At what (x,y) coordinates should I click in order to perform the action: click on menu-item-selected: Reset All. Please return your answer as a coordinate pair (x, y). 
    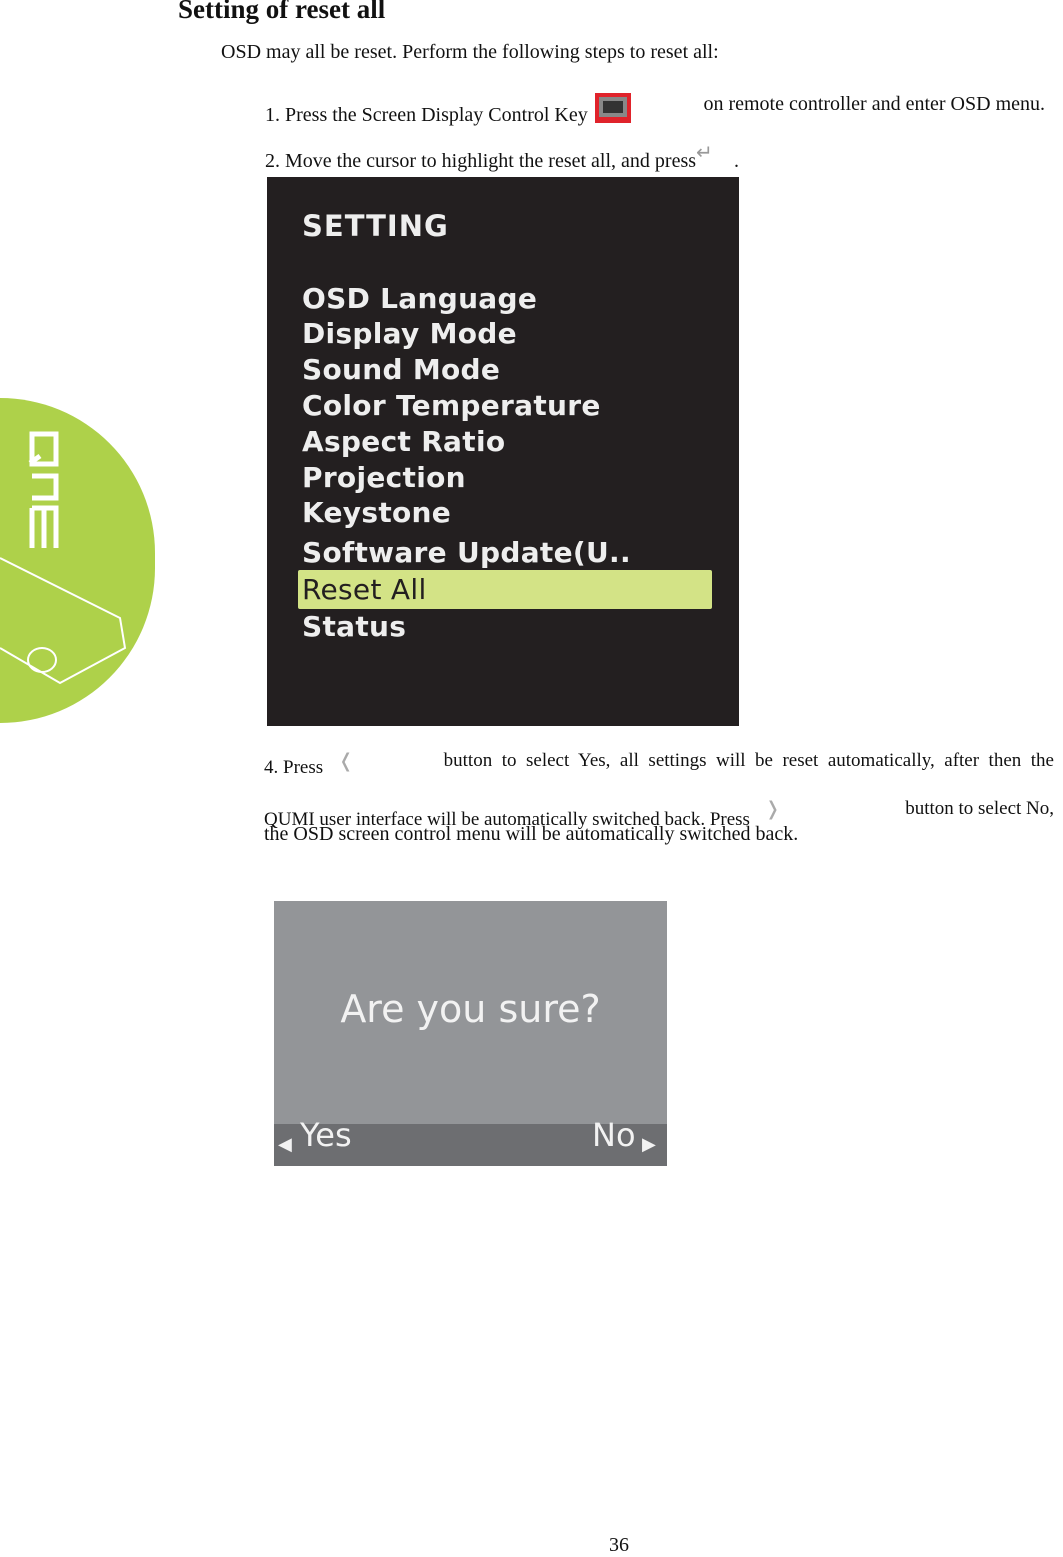
    Looking at the image, I should click on (364, 589).